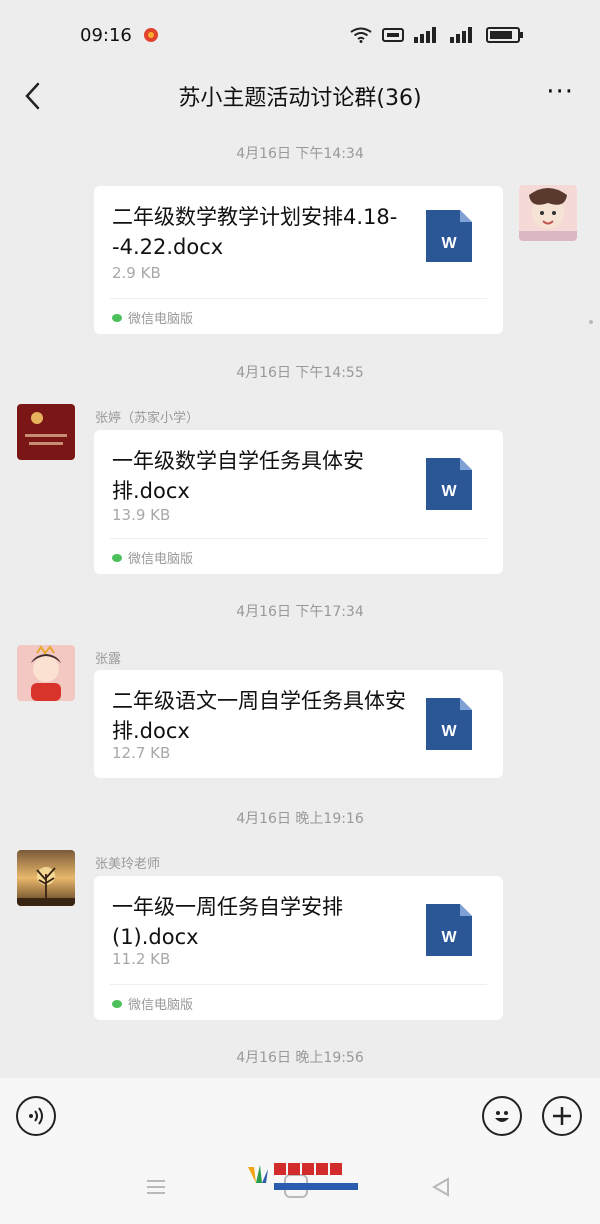 This screenshot has height=1224, width=600. I want to click on voice-icon, so click(36, 1116).